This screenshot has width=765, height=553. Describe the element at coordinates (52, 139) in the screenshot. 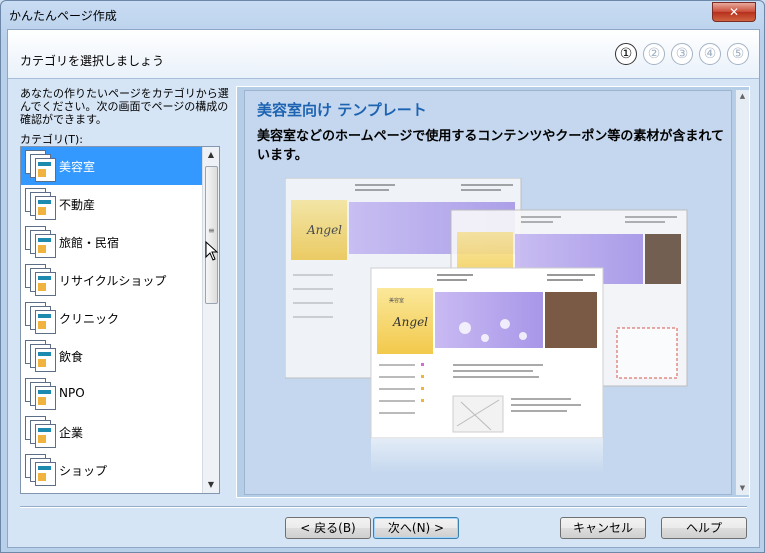

I see `category-label: カテゴリ(T):` at that location.